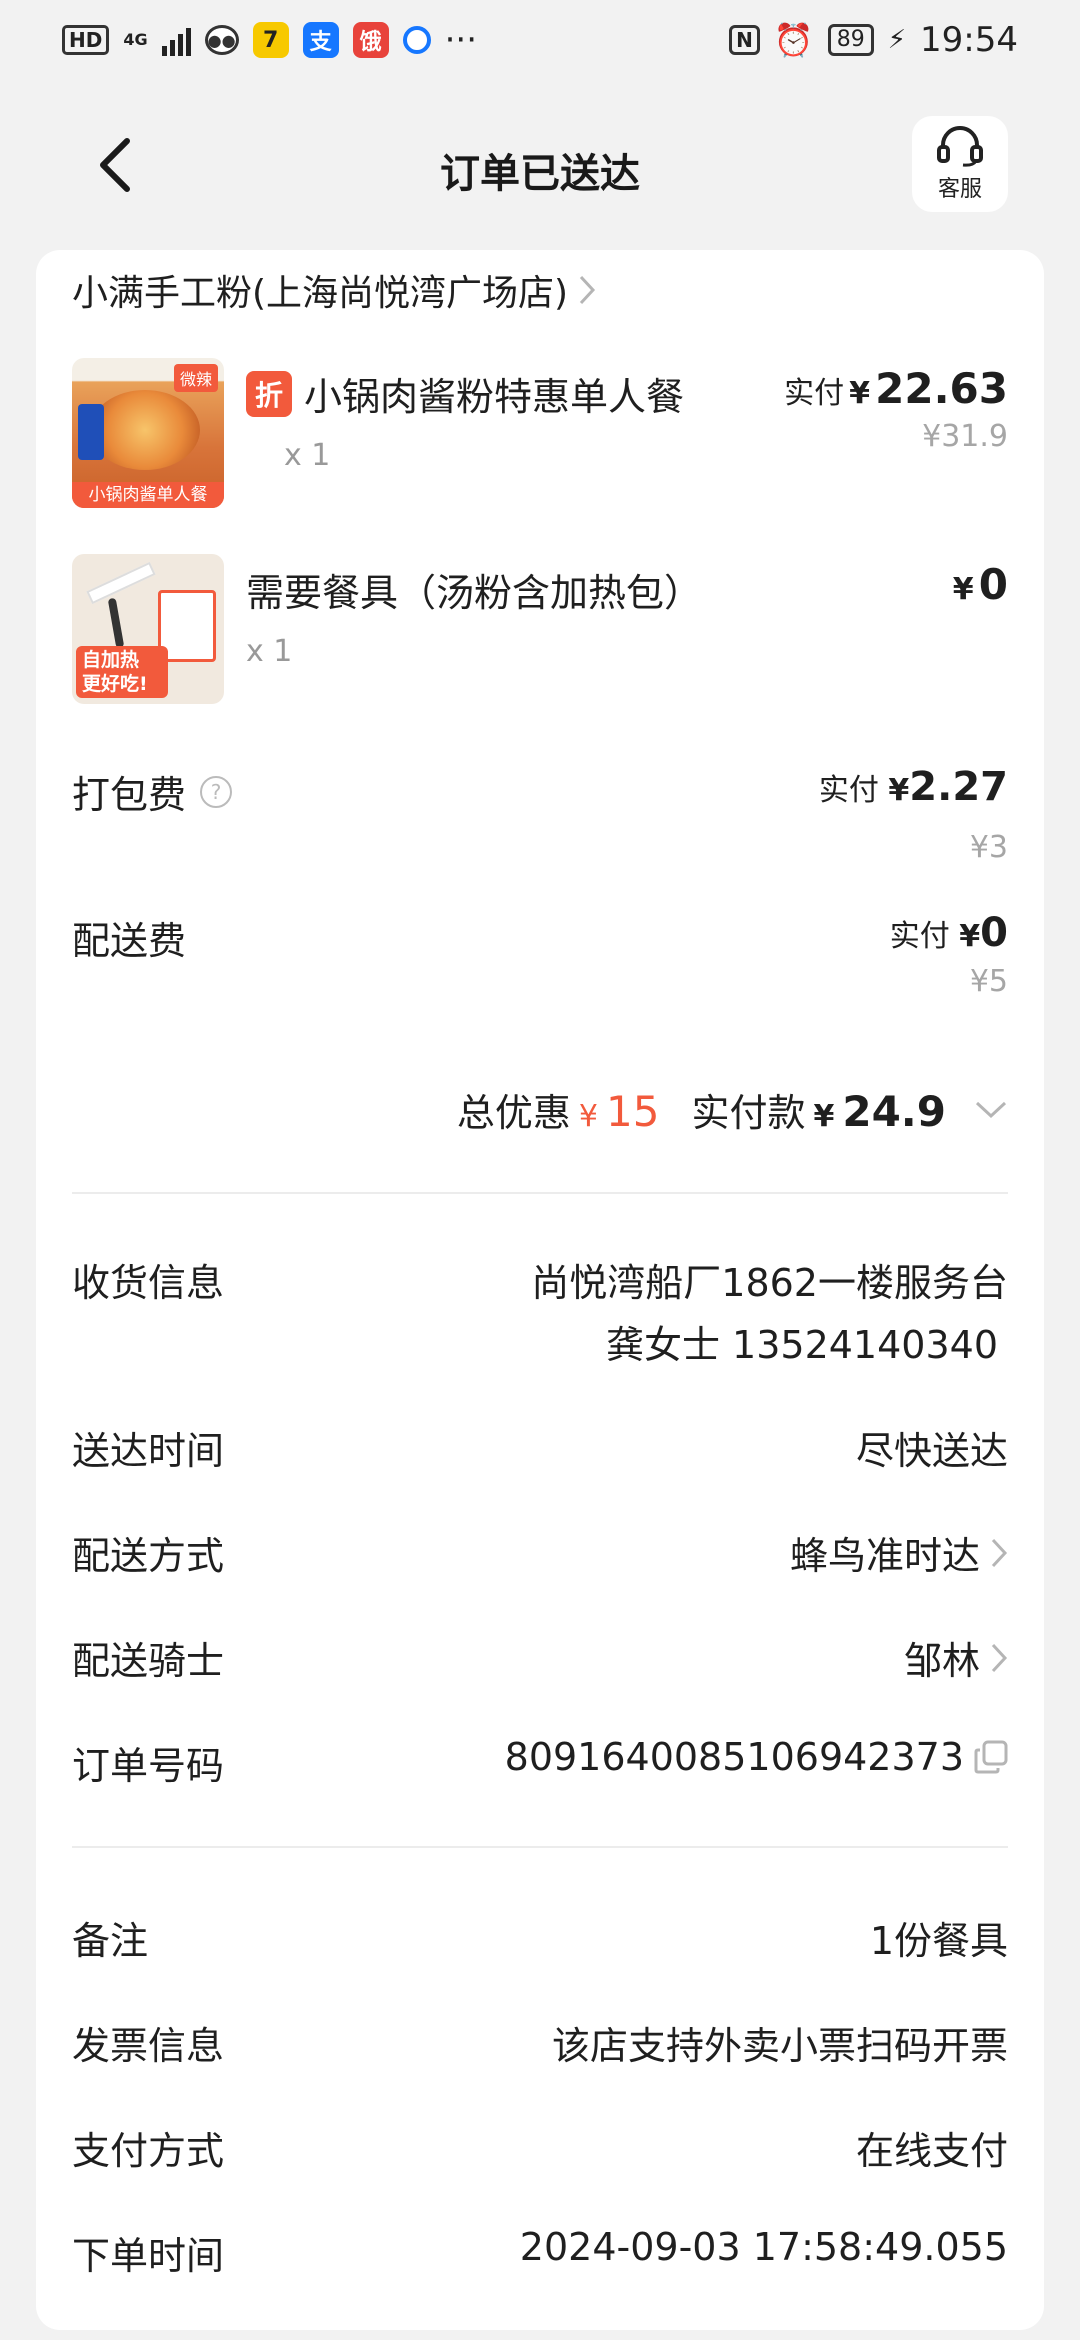  Describe the element at coordinates (513, 1113) in the screenshot. I see `discount-label: 总优惠` at that location.